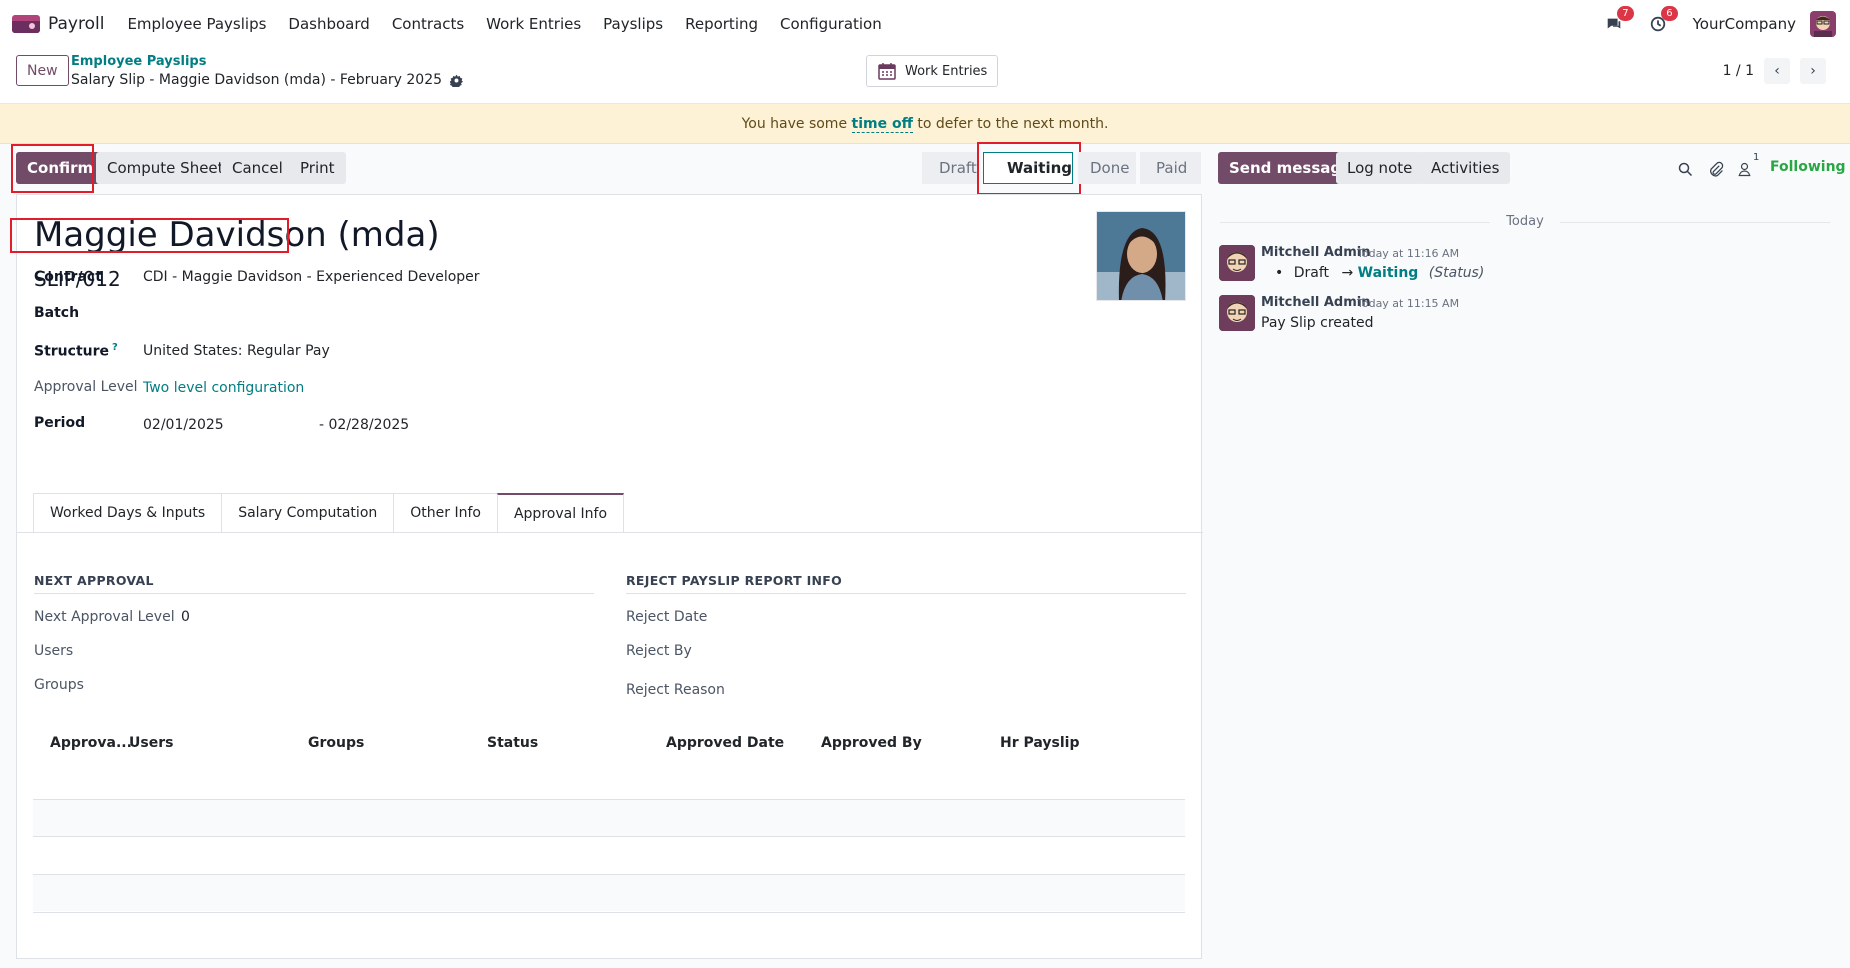  What do you see at coordinates (560, 512) in the screenshot?
I see `tab-approval-info: Approval Info` at bounding box center [560, 512].